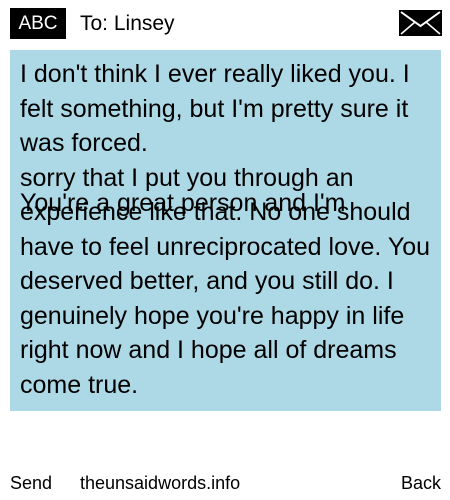  Describe the element at coordinates (160, 483) in the screenshot. I see `site-label: theunsaidwords.info` at that location.